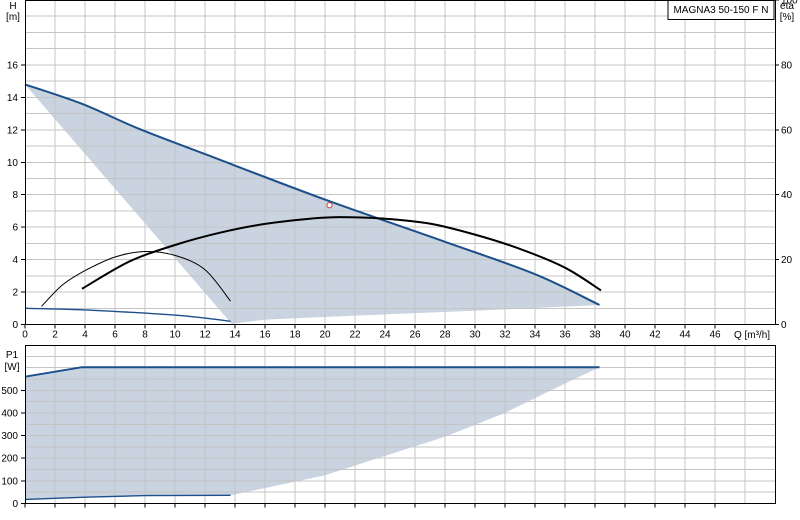 Image resolution: width=800 pixels, height=520 pixels. Describe the element at coordinates (787, 260) in the screenshot. I see `eta-tick-label: 20` at that location.